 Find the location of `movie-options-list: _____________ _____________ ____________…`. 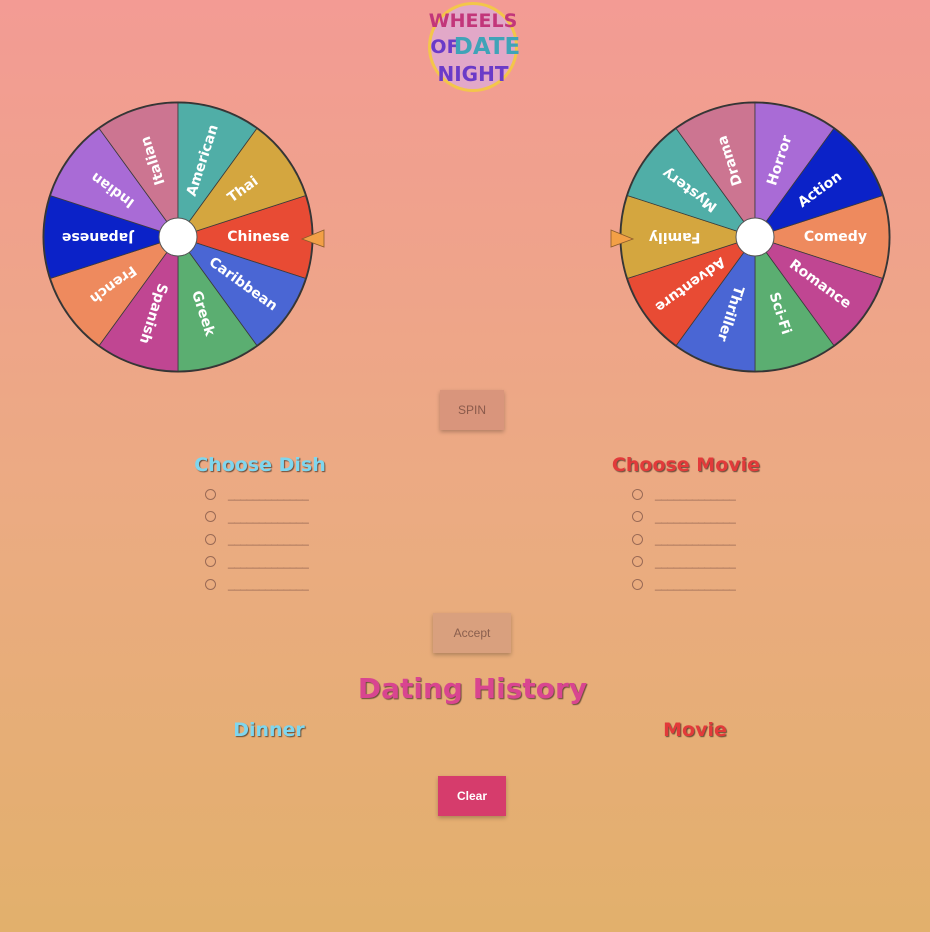

movie-options-list: _____________ _____________ ____________… is located at coordinates (684, 539).